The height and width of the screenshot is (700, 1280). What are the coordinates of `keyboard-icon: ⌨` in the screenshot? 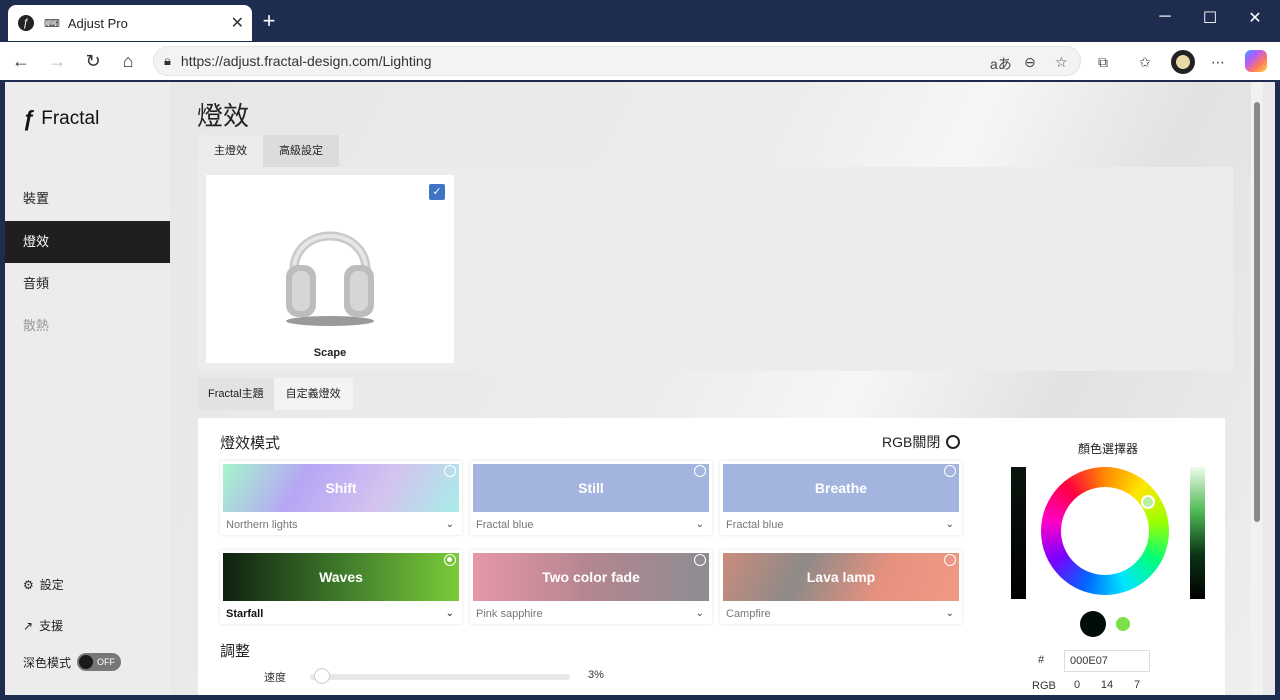 It's located at (52, 23).